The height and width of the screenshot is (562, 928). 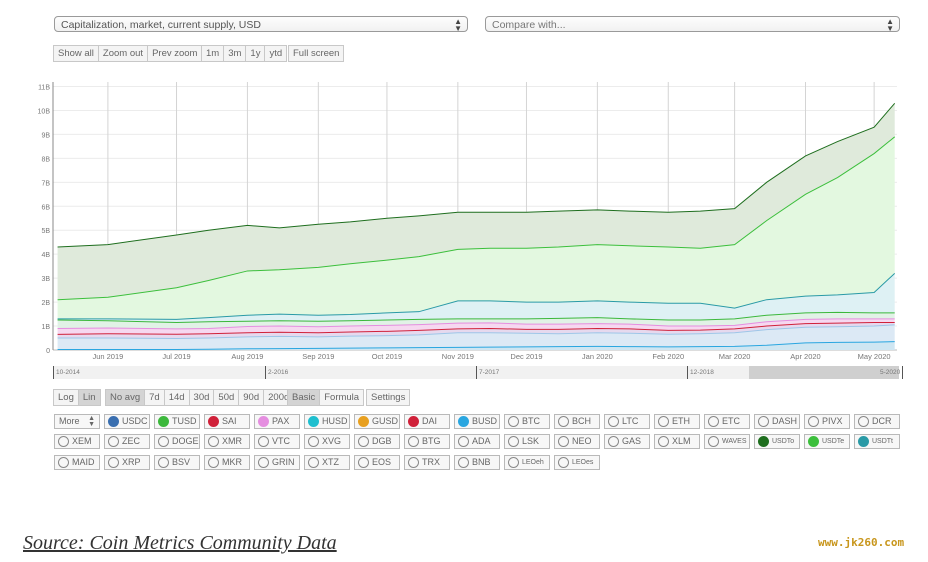 I want to click on asset-toggle-usdc: USDC, so click(x=127, y=421).